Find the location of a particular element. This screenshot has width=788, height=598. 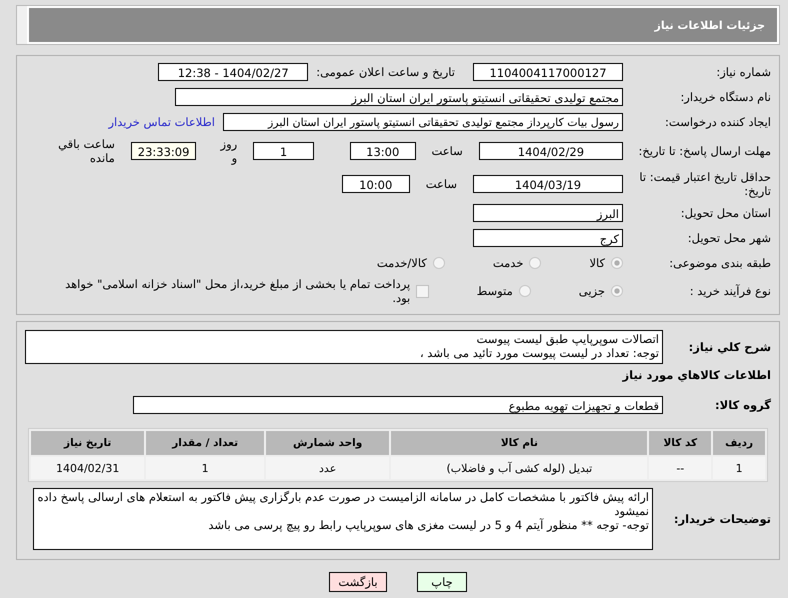

back-button: بازگشت is located at coordinates (358, 582).